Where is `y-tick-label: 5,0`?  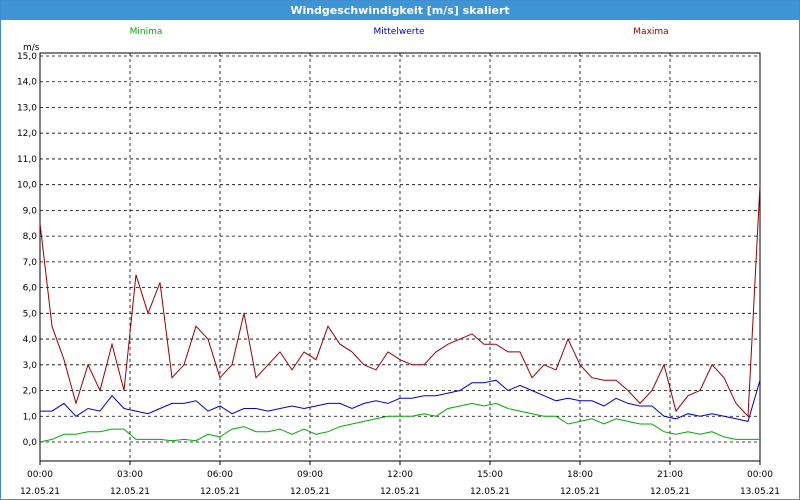
y-tick-label: 5,0 is located at coordinates (30, 314).